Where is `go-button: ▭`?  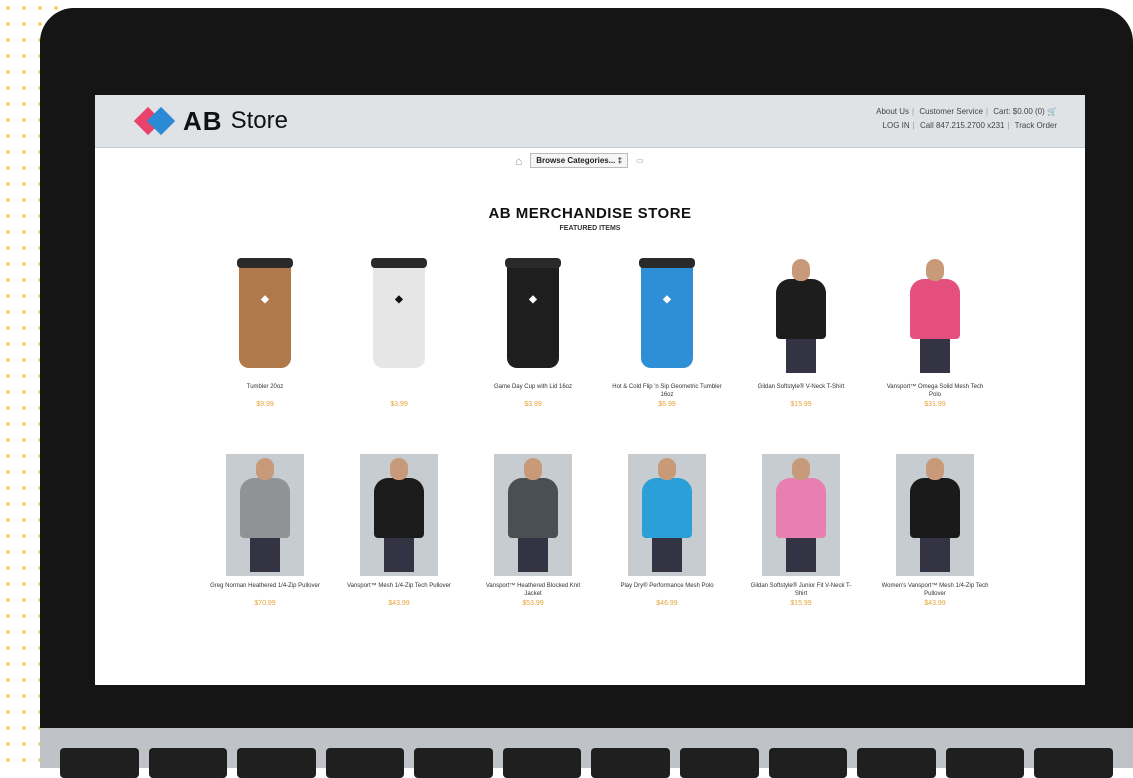 go-button: ▭ is located at coordinates (640, 160).